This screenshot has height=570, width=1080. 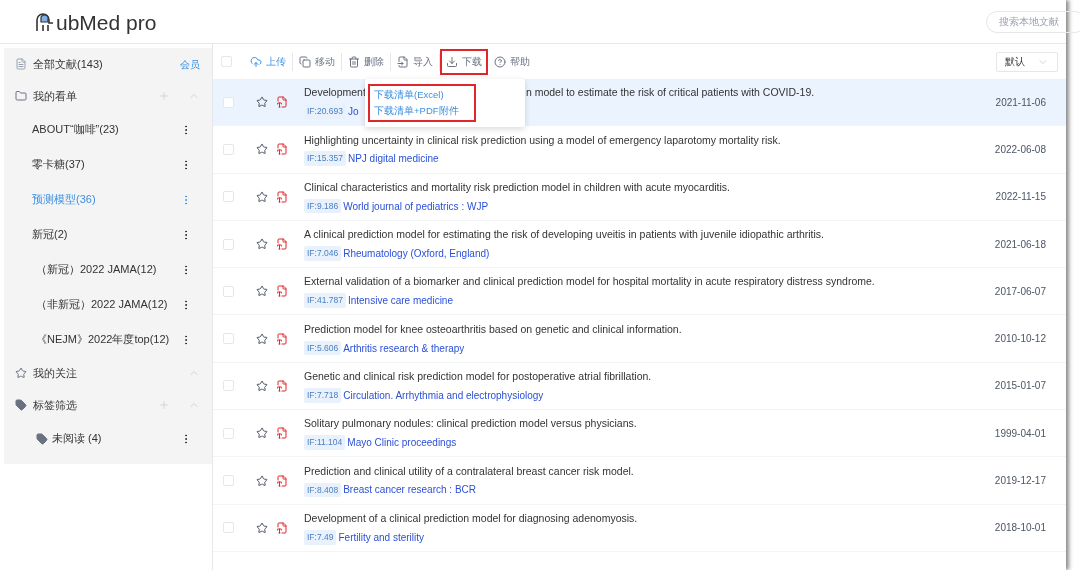 I want to click on article-row: Genetic and clinical risk prediction model for postoperative atrial fibrillation. IF:7.718 Circulation. Arrhythmia and electrophysiology 2015-01-07, so click(x=639, y=386).